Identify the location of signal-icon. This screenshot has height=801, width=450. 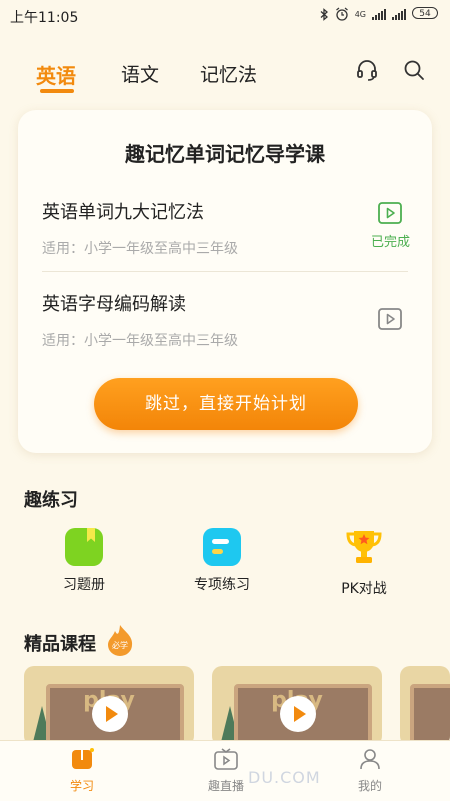
(379, 14).